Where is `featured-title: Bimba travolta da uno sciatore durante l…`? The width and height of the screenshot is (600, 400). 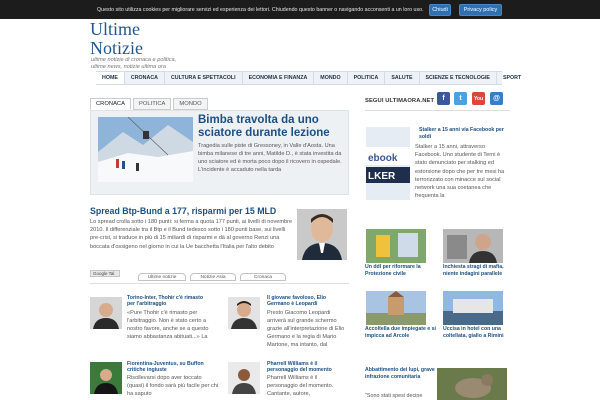
featured-title: Bimba travolta da uno sciatore durante l… is located at coordinates (273, 126).